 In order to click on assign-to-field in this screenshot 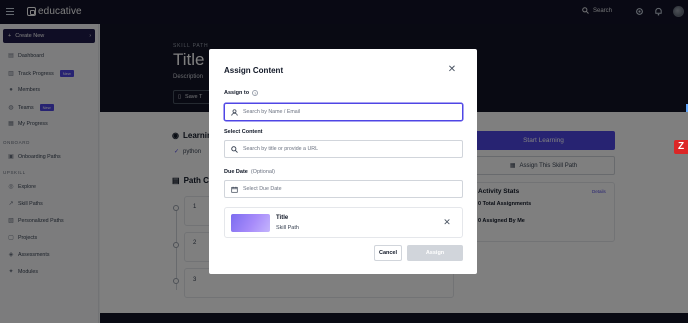, I will do `click(343, 112)`.